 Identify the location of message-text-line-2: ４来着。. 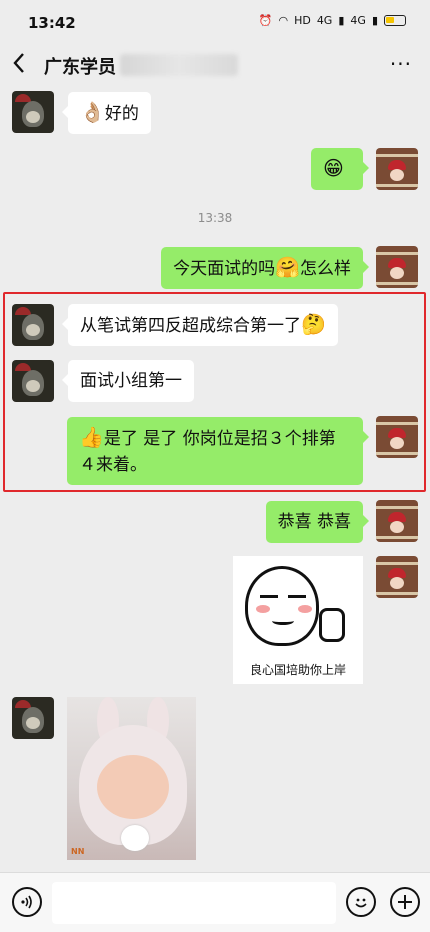
(113, 465).